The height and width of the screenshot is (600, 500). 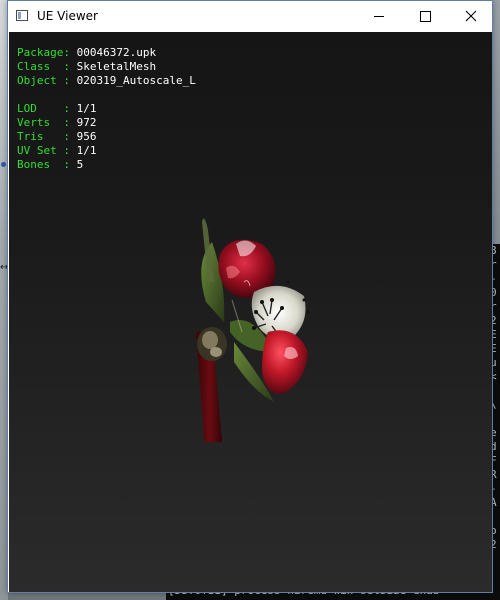 What do you see at coordinates (136, 80) in the screenshot?
I see `object-value: 020319_Autoscale_L` at bounding box center [136, 80].